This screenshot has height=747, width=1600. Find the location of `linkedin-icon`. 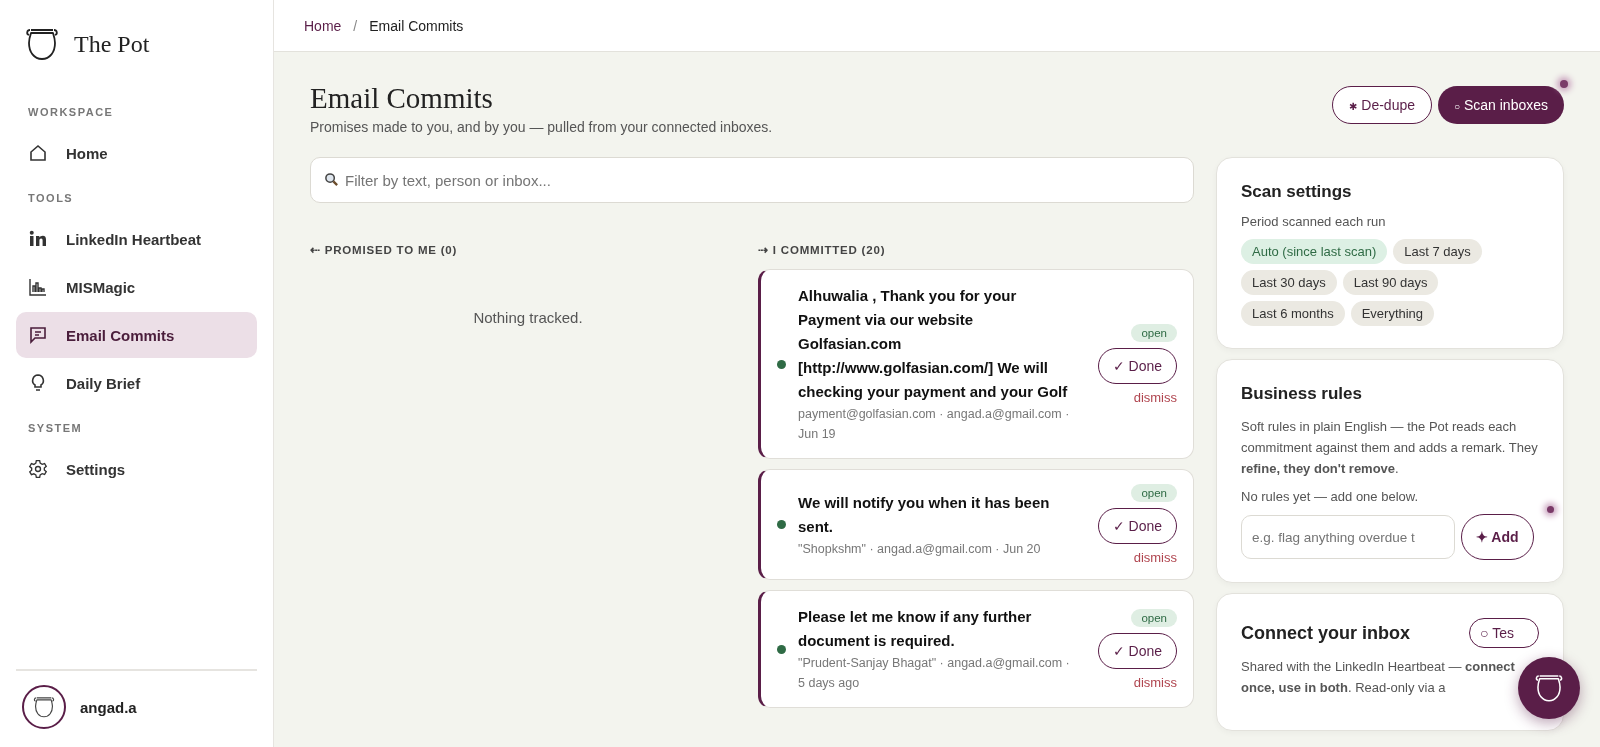

linkedin-icon is located at coordinates (38, 239).